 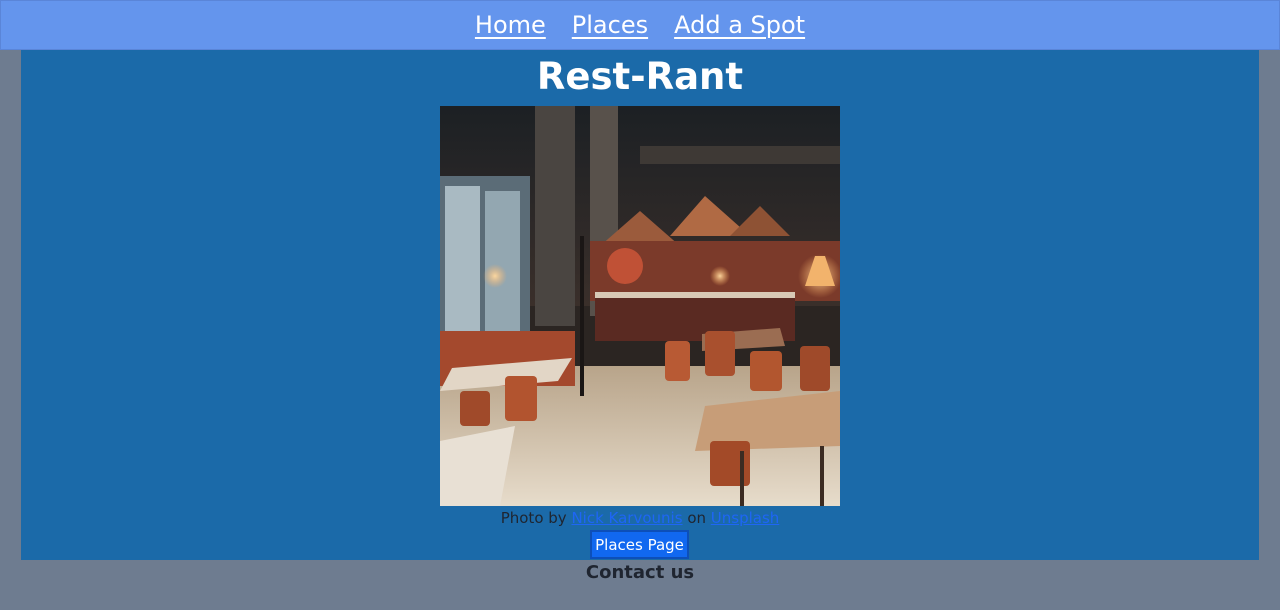 I want to click on credit-prefix: Photo by, so click(x=533, y=518).